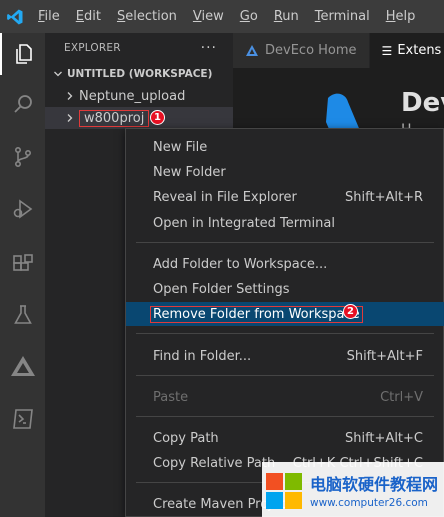 The width and height of the screenshot is (444, 517). What do you see at coordinates (285, 172) in the screenshot?
I see `menu-item-new-folder: New Folder` at bounding box center [285, 172].